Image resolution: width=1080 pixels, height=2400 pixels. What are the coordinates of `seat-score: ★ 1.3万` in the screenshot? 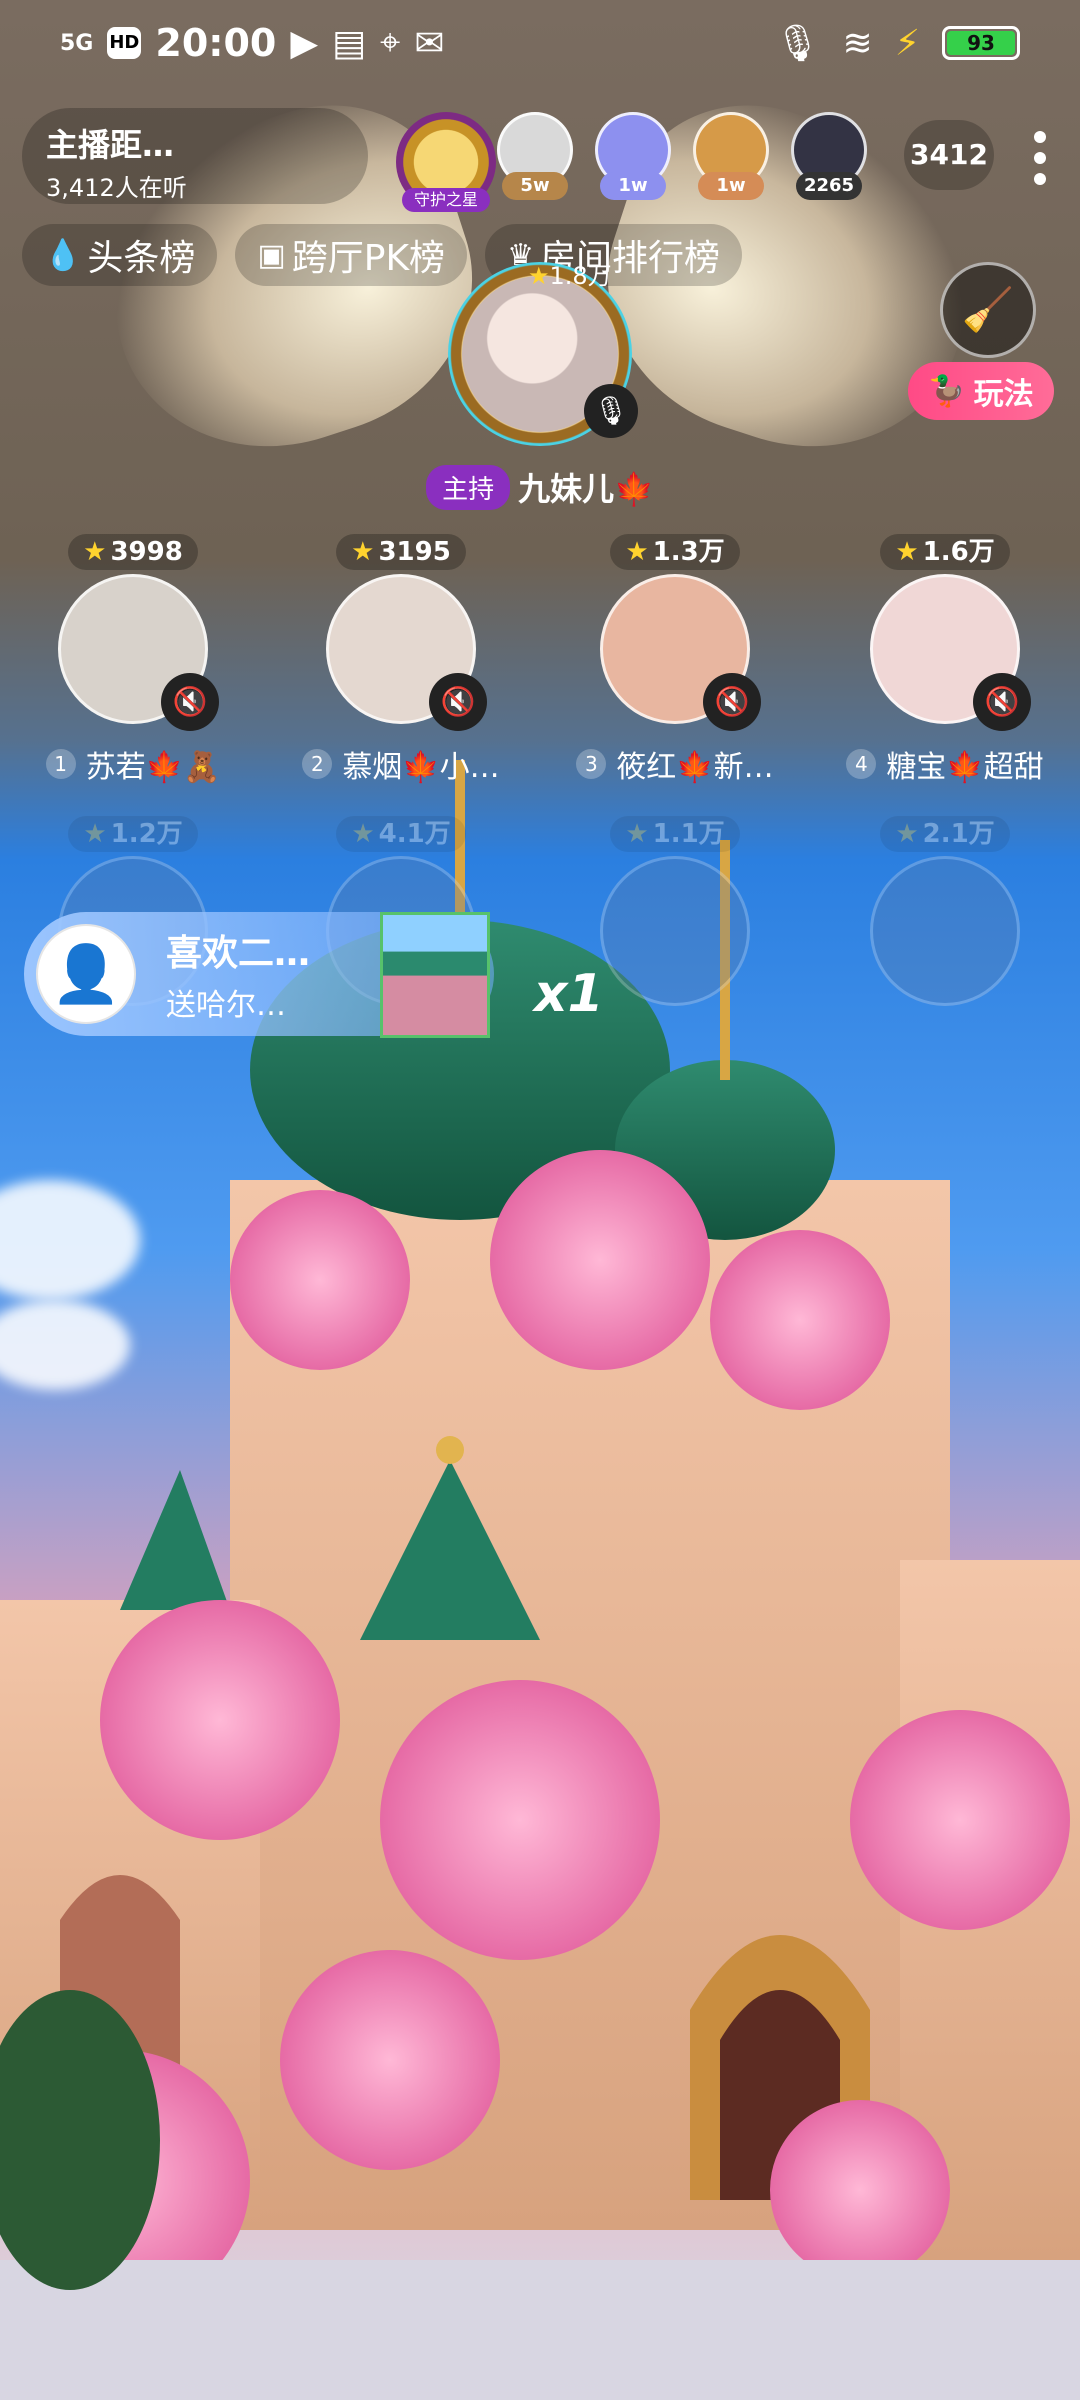 It's located at (675, 552).